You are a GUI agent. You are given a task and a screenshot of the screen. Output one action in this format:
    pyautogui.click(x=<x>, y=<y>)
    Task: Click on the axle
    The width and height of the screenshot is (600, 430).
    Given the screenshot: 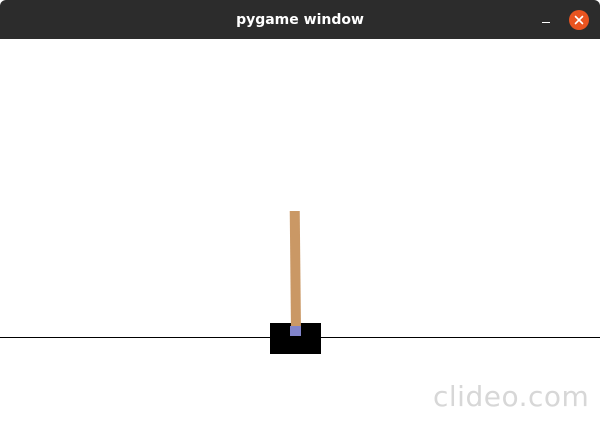 What is the action you would take?
    pyautogui.click(x=295, y=331)
    